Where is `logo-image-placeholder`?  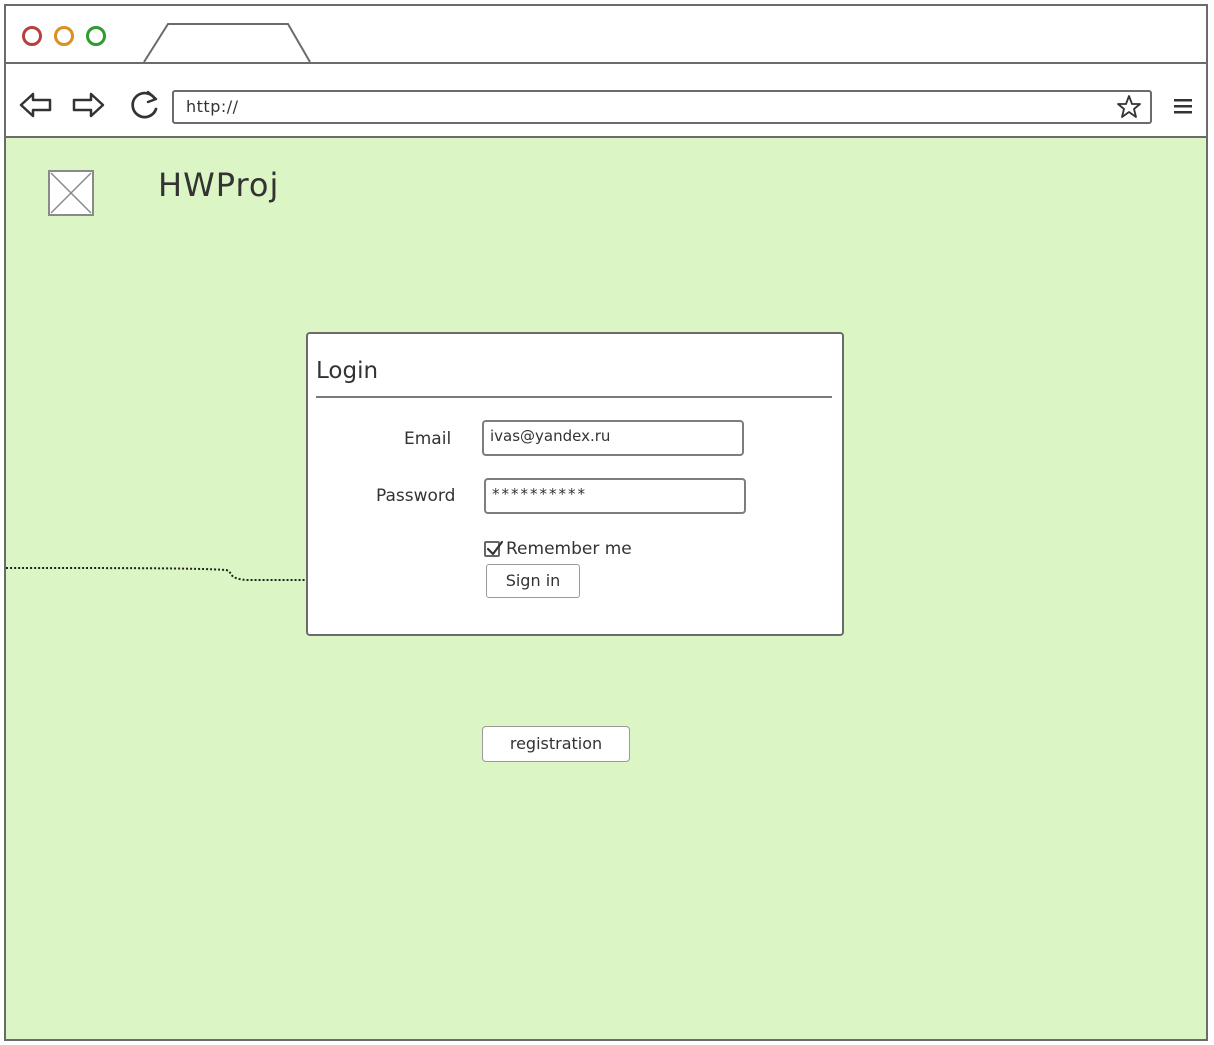
logo-image-placeholder is located at coordinates (71, 193).